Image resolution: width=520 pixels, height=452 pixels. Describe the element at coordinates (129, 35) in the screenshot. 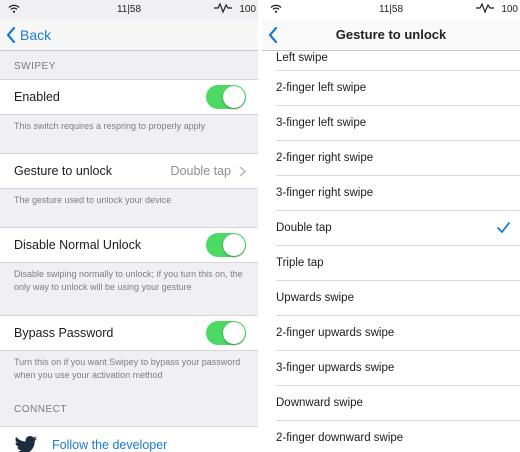

I see `navigation-bar: Back` at that location.